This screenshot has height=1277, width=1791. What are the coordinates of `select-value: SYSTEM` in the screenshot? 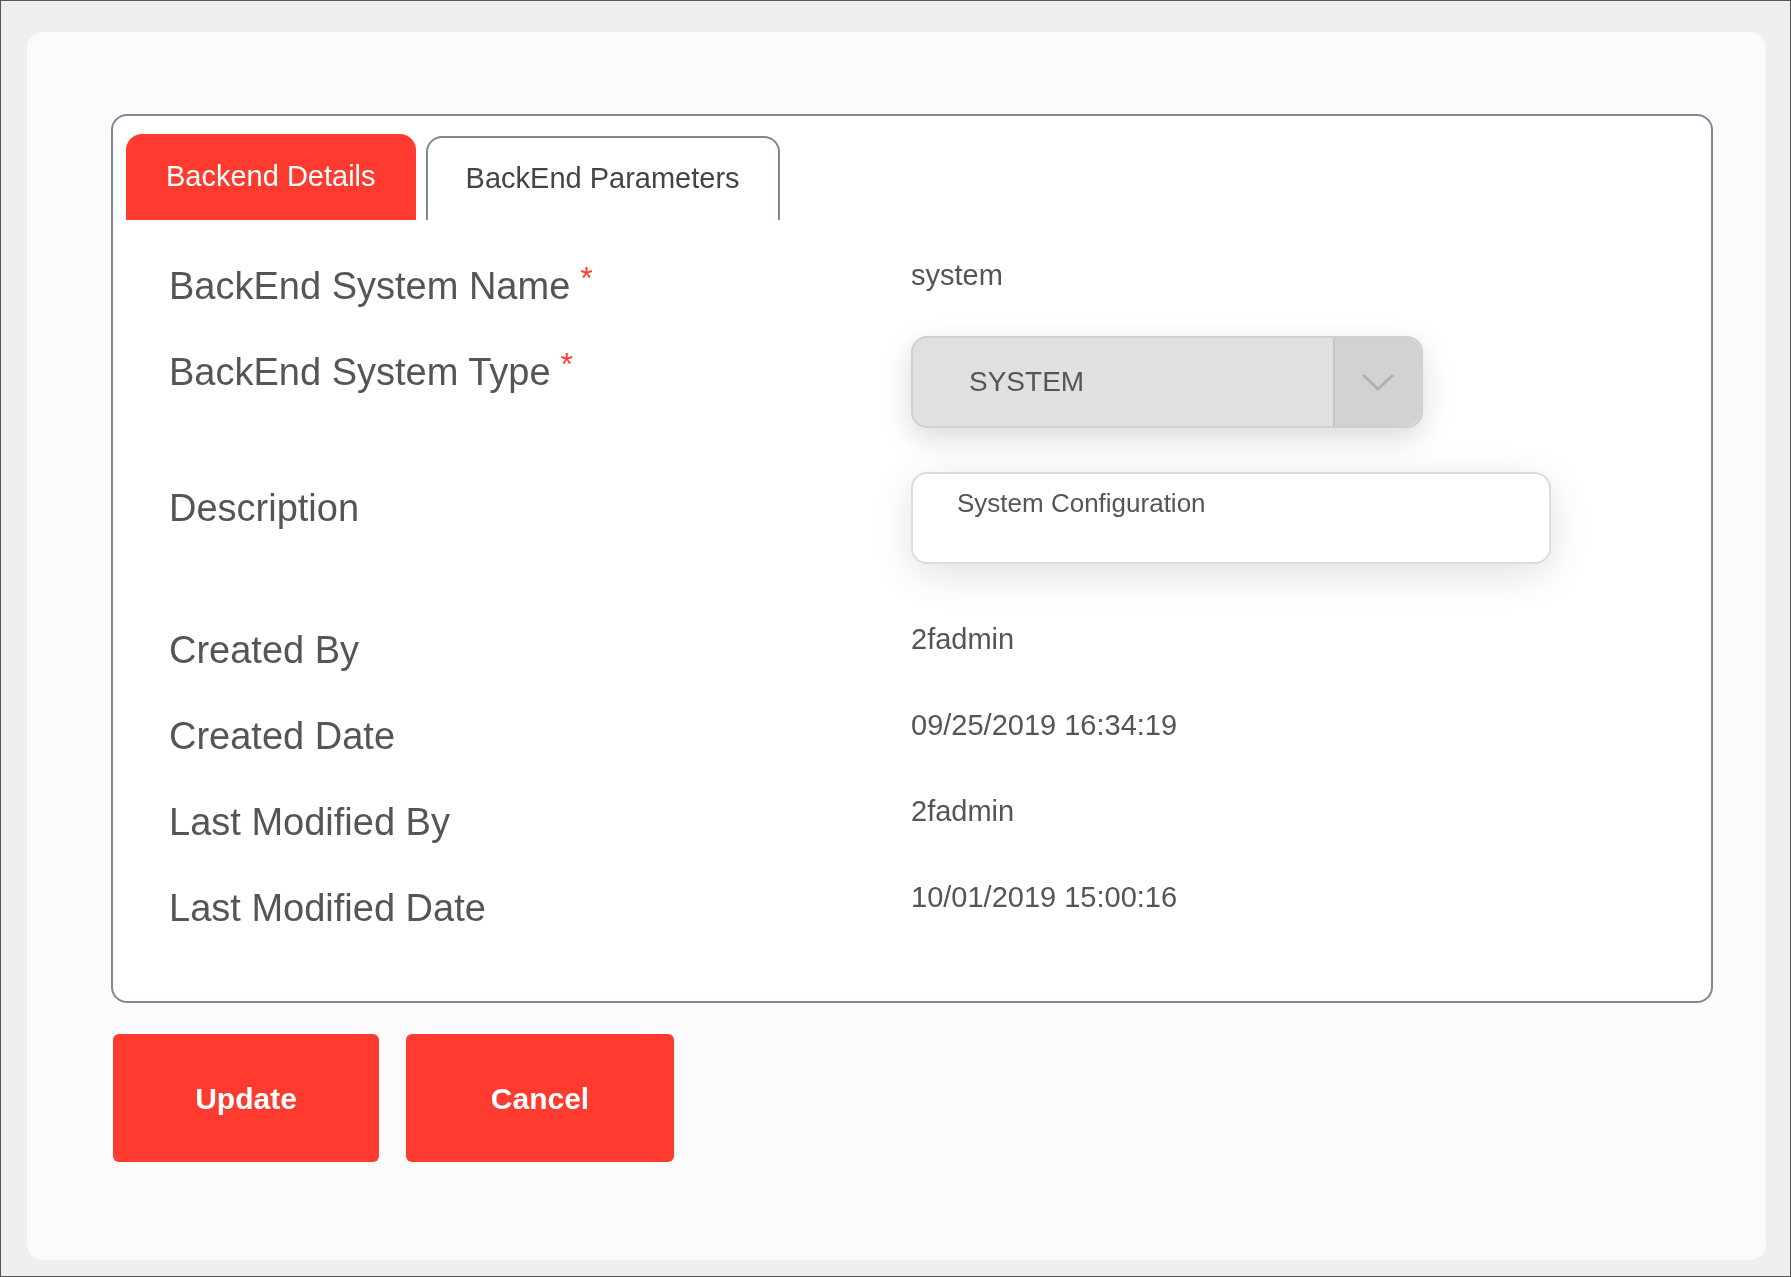 It's located at (1027, 382).